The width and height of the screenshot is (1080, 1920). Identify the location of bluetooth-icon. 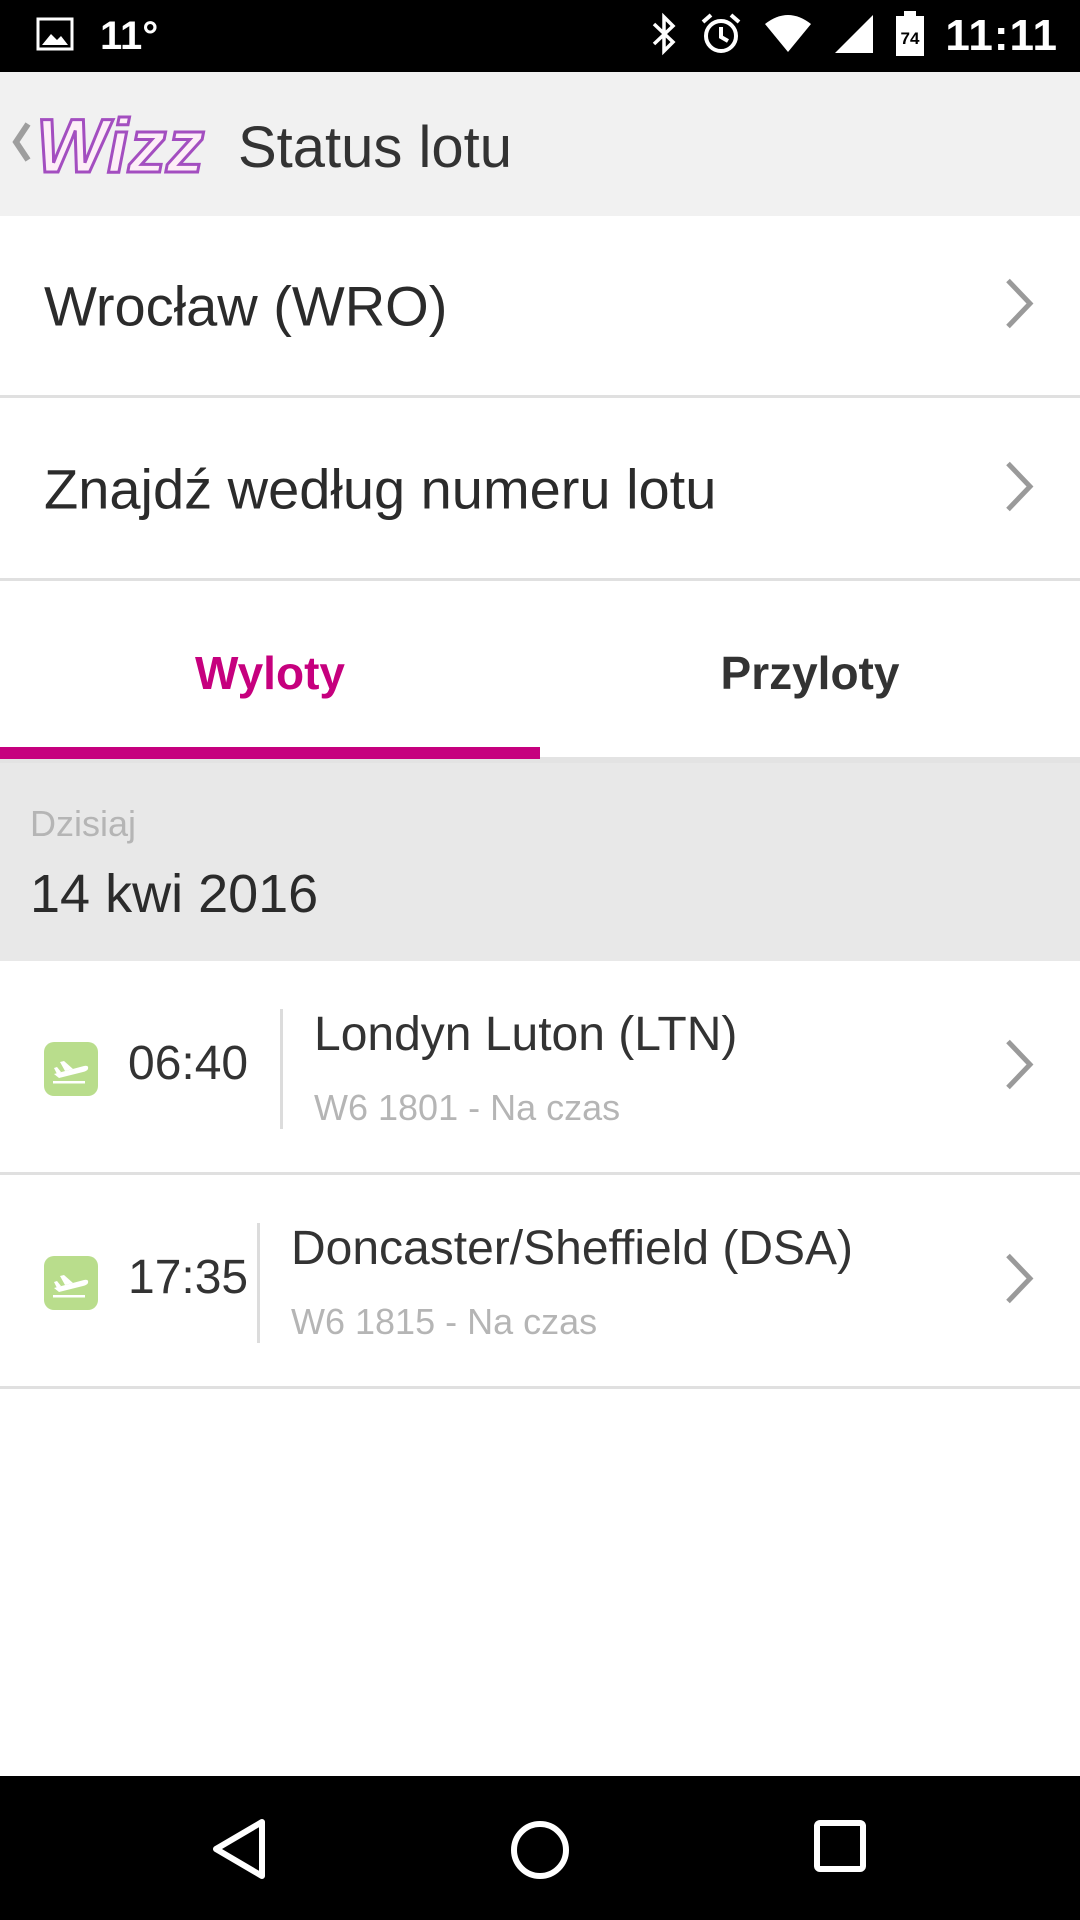
(664, 36).